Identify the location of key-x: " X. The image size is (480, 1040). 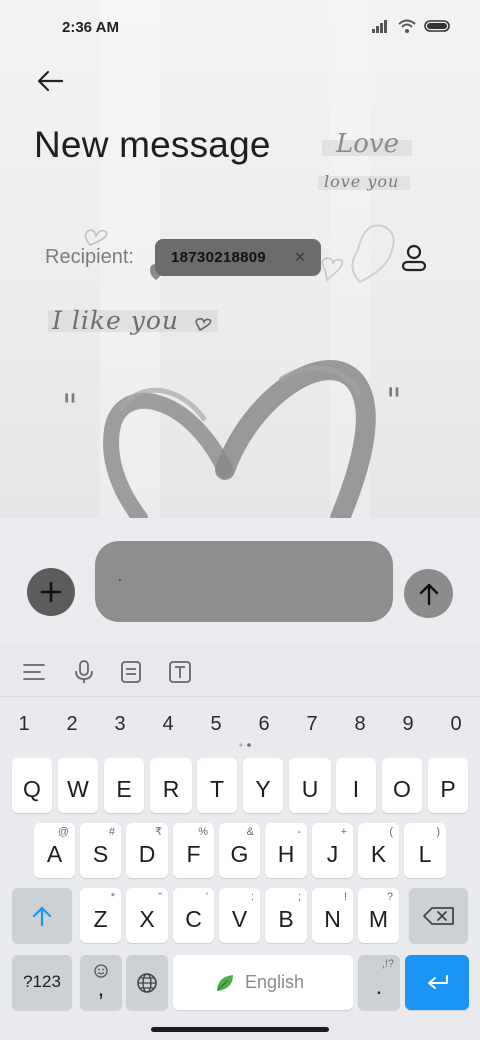
(147, 915).